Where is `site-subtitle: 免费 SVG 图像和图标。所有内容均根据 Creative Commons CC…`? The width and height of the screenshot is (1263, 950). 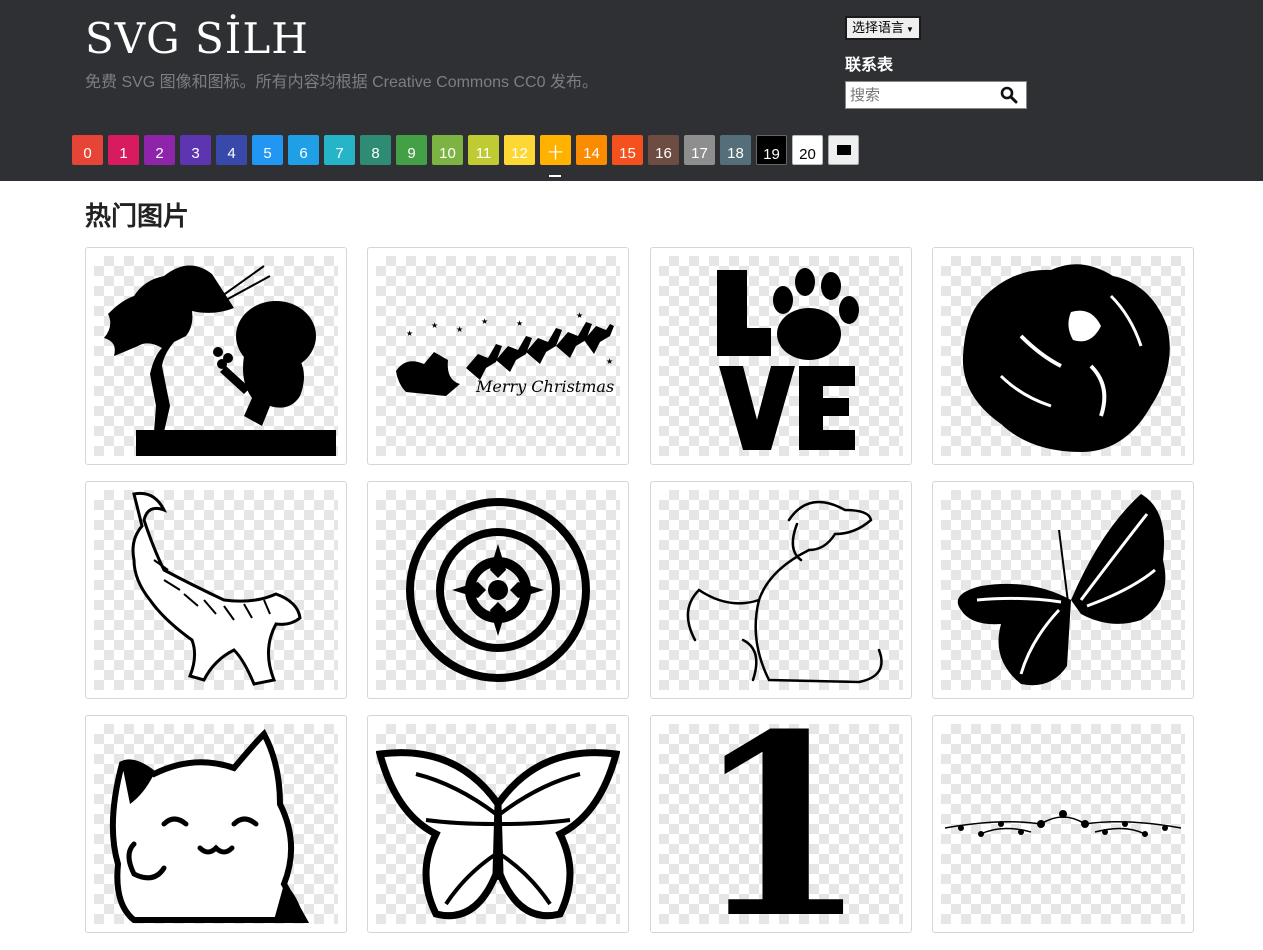
site-subtitle: 免费 SVG 图像和图标。所有内容均根据 Creative Commons CC… is located at coordinates (341, 82).